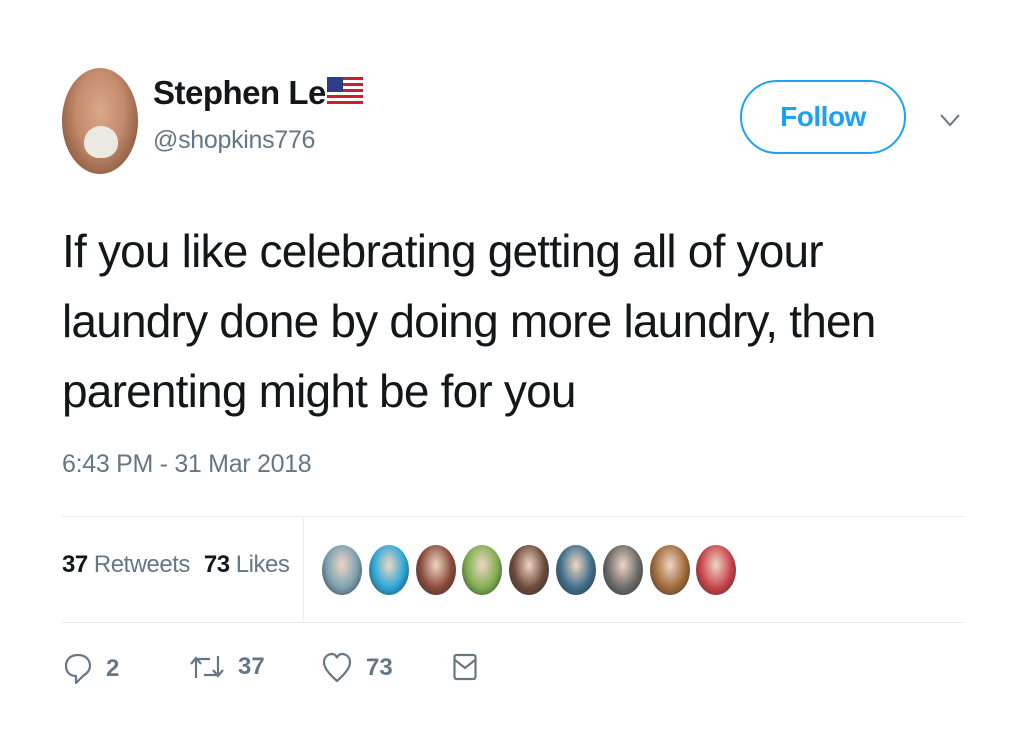  Describe the element at coordinates (142, 564) in the screenshot. I see `retweets-label: Retweets` at that location.